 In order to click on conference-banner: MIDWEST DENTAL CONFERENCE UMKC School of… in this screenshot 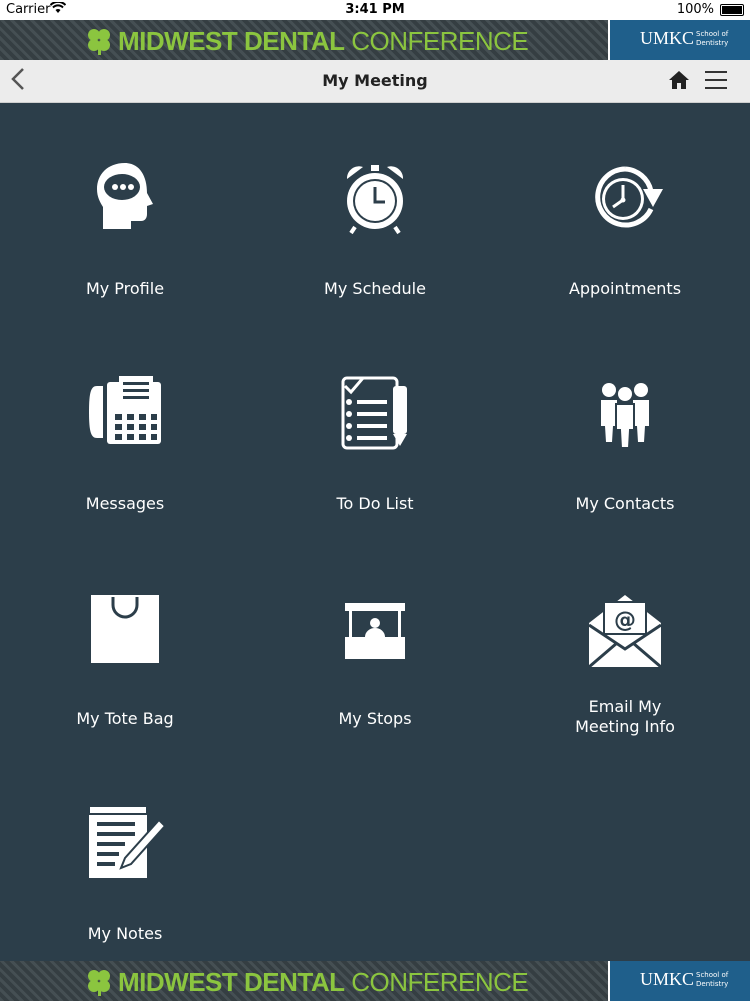, I will do `click(375, 40)`.